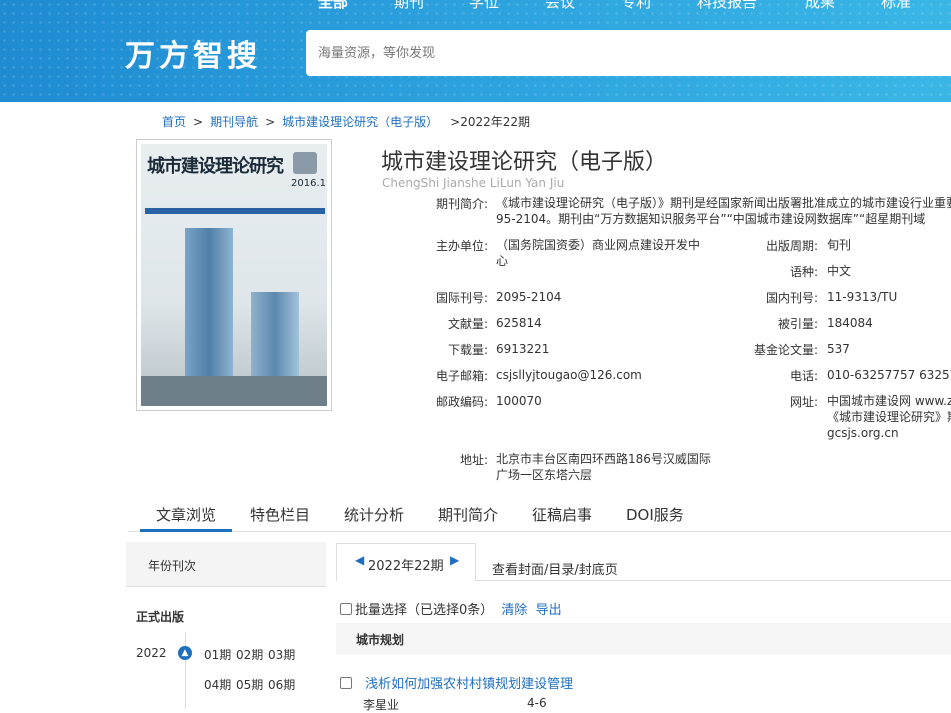 Image resolution: width=951 pixels, height=713 pixels. What do you see at coordinates (249, 684) in the screenshot?
I see `issue-link: 05期` at bounding box center [249, 684].